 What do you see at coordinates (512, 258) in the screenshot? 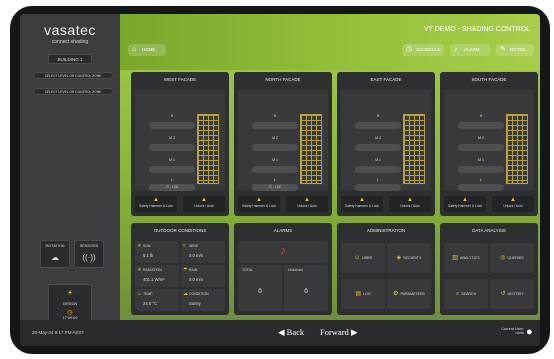
I see `queries-tile: ◎ QUERIES` at bounding box center [512, 258].